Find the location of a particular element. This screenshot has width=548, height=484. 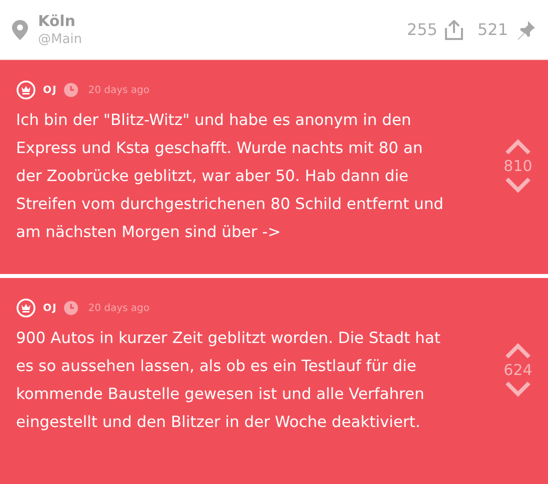

share-count: 255 is located at coordinates (422, 29).